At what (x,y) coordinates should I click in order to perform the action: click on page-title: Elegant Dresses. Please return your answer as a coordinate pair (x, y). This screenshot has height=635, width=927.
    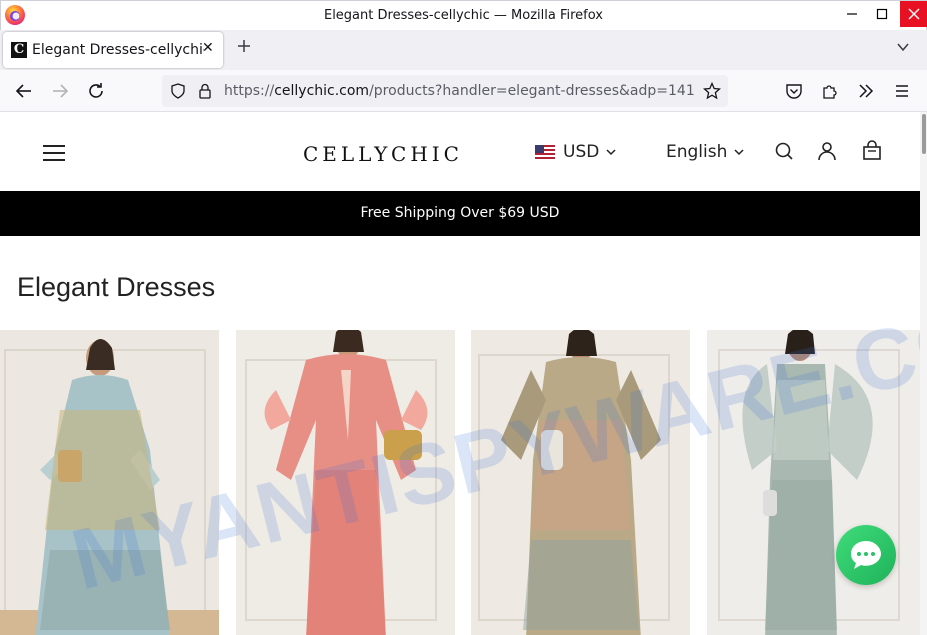
    Looking at the image, I should click on (116, 287).